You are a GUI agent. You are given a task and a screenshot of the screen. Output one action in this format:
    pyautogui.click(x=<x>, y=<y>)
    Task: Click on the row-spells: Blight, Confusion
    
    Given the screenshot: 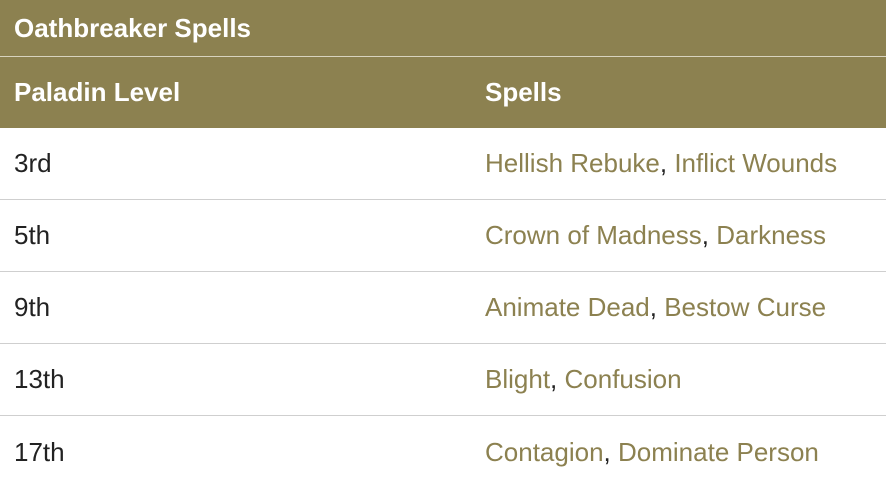 What is the action you would take?
    pyautogui.click(x=685, y=379)
    